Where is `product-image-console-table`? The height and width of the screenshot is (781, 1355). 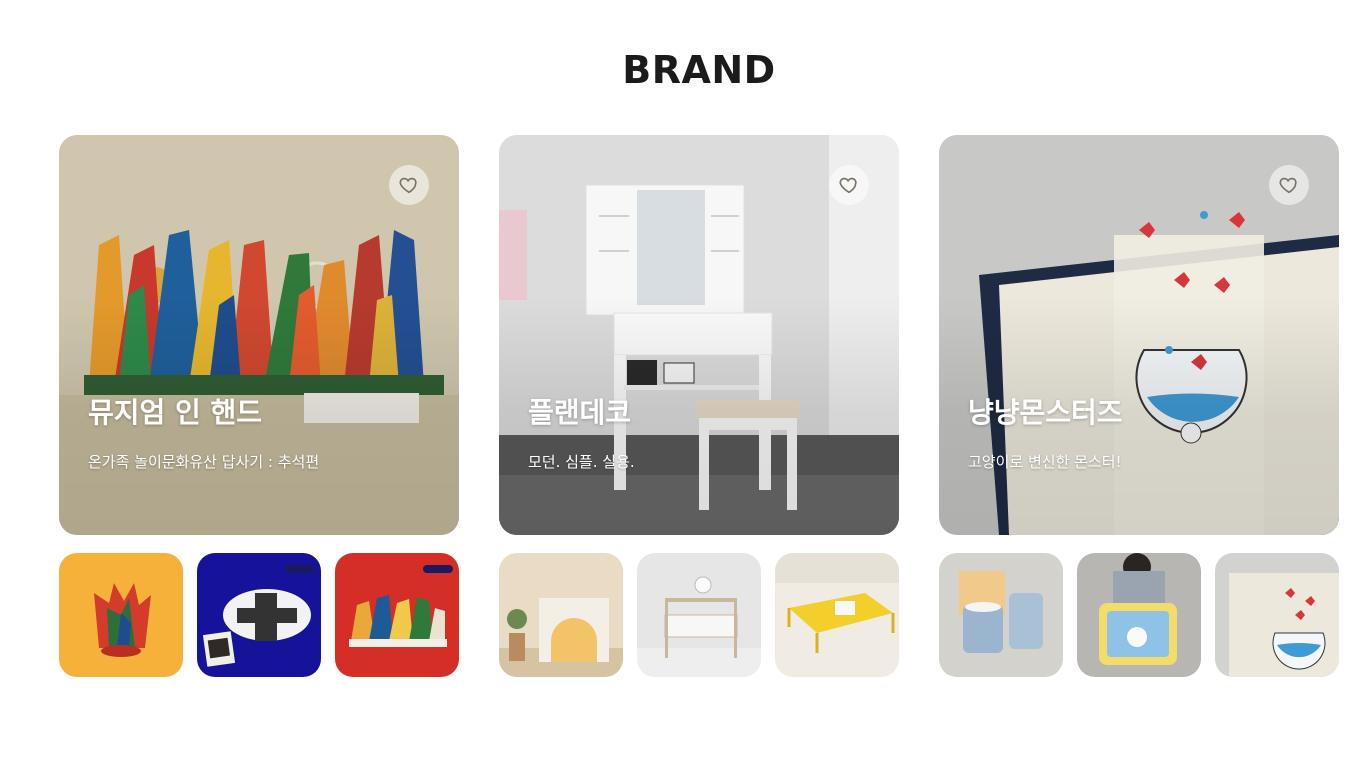
product-image-console-table is located at coordinates (561, 615).